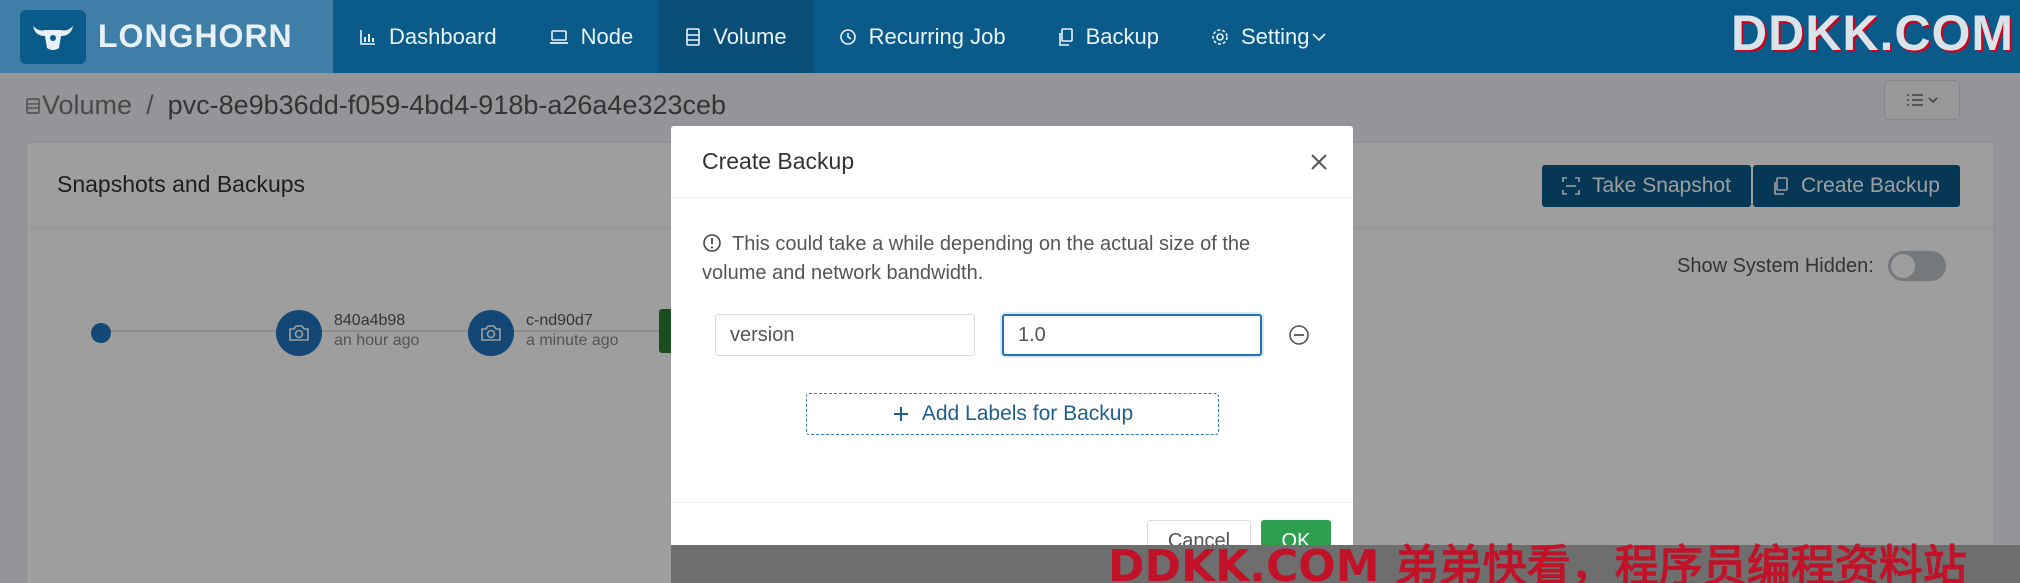 The width and height of the screenshot is (2020, 583). I want to click on modal-footer-divider, so click(1012, 502).